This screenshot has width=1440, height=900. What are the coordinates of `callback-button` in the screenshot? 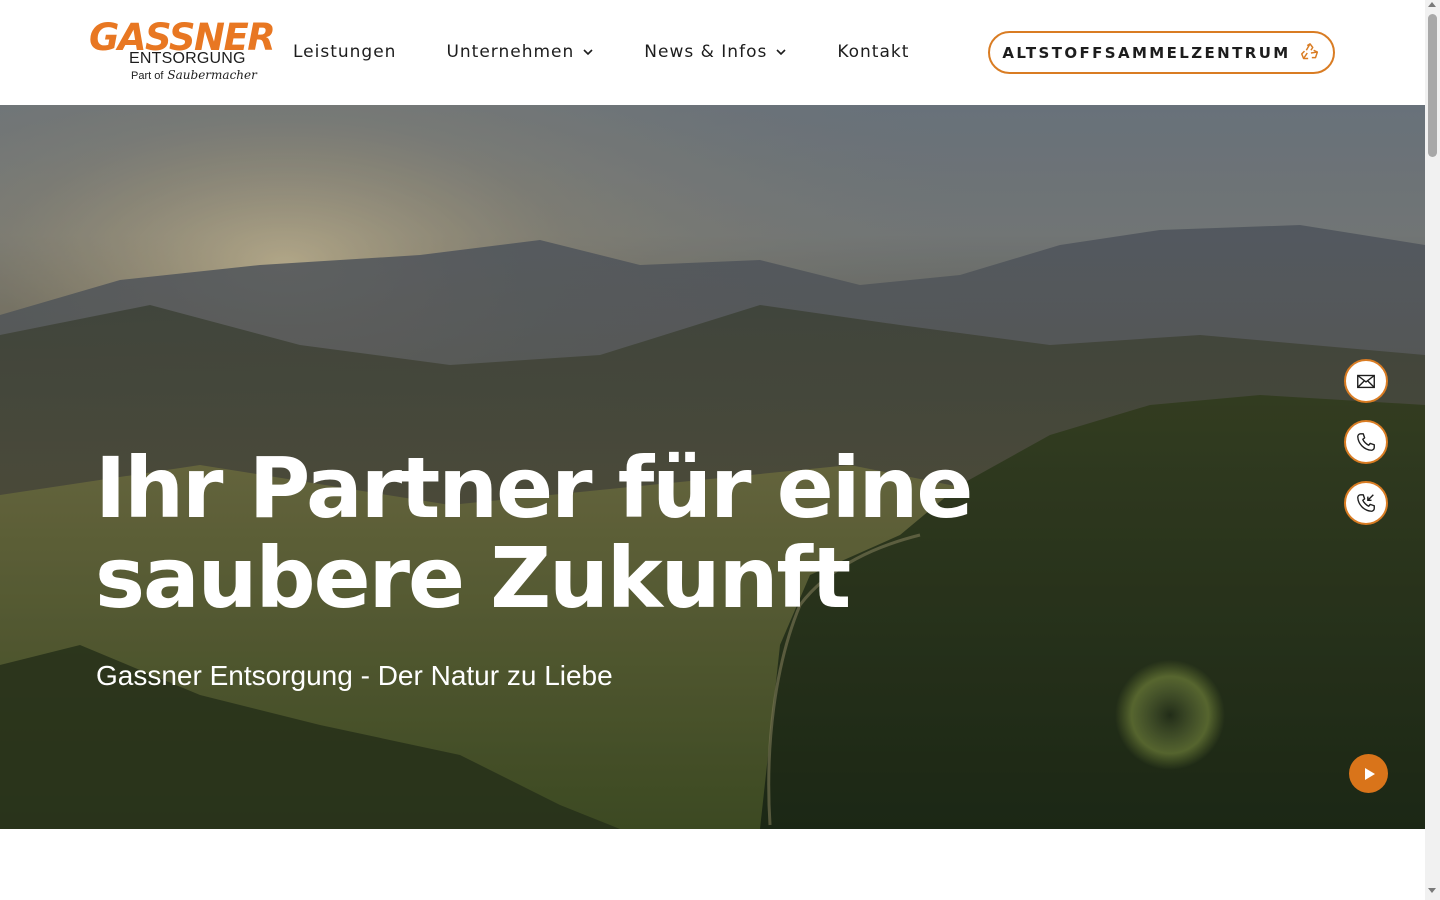 It's located at (1366, 503).